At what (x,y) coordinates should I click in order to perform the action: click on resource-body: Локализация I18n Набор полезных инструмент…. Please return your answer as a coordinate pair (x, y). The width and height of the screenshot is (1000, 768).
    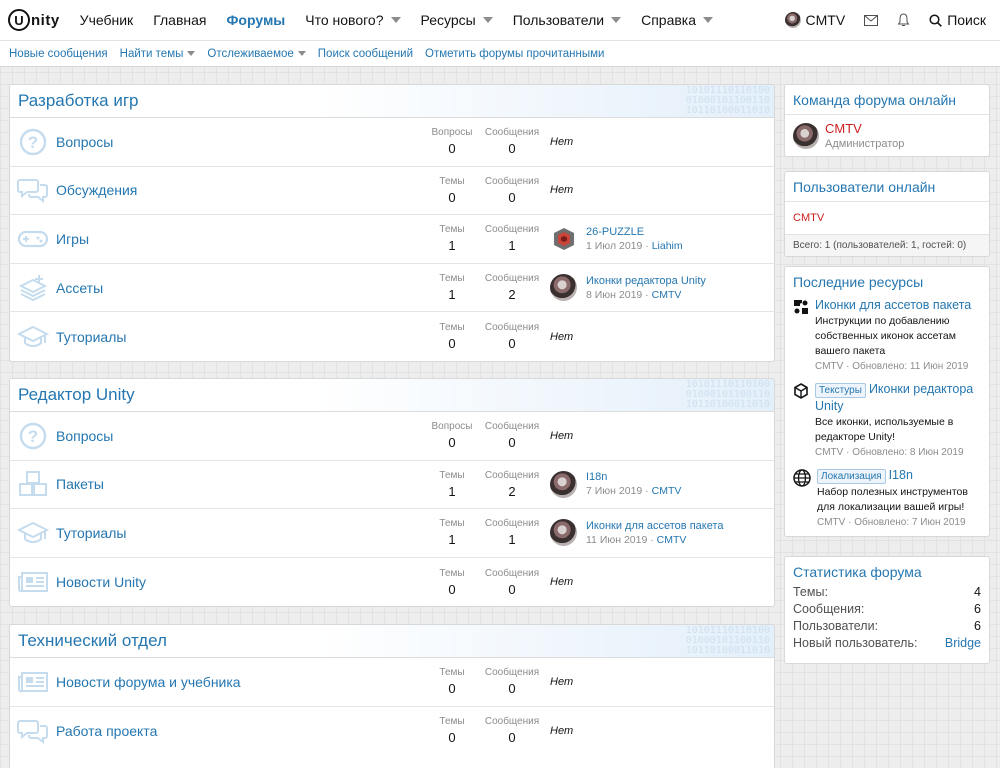
    Looking at the image, I should click on (900, 497).